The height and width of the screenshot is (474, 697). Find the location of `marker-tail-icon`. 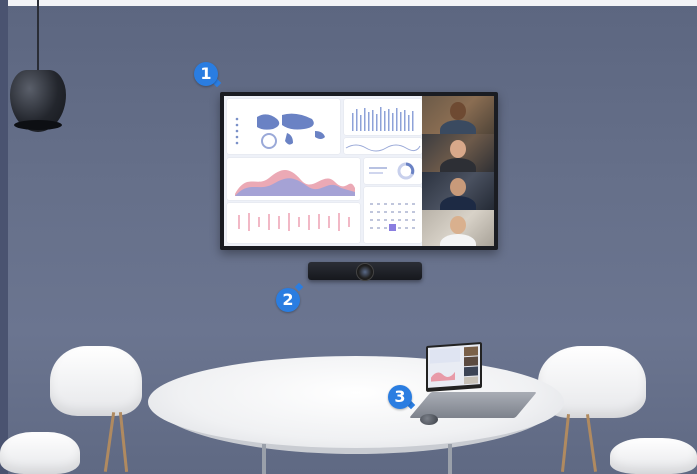

marker-tail-icon is located at coordinates (299, 287).